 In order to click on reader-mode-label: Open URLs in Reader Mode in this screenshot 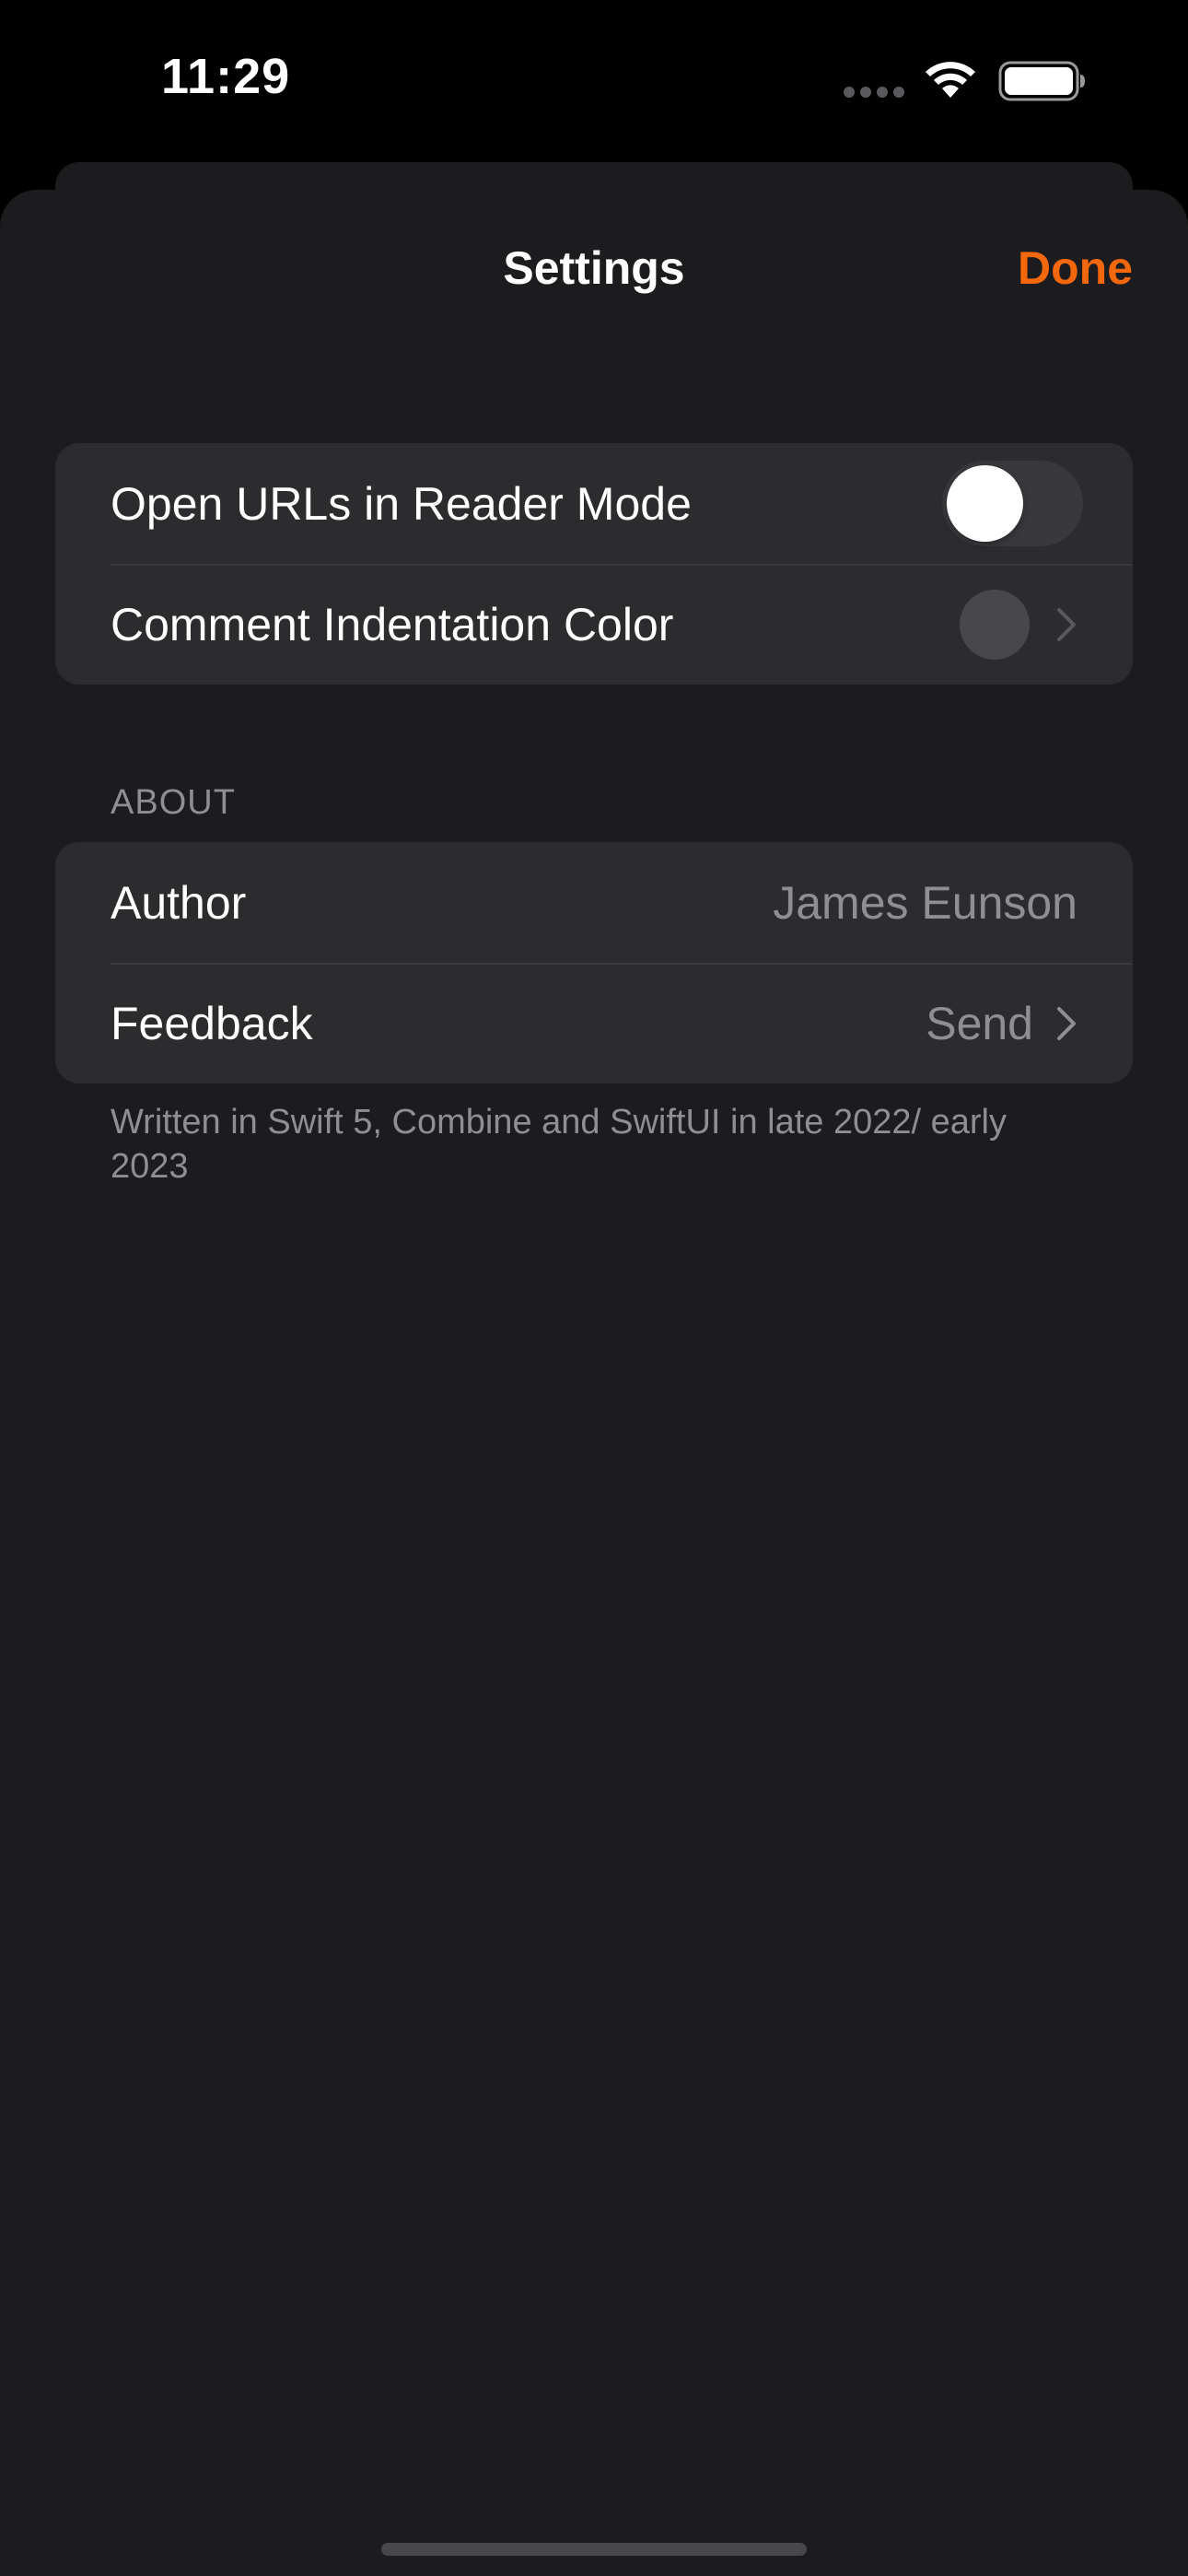, I will do `click(401, 504)`.